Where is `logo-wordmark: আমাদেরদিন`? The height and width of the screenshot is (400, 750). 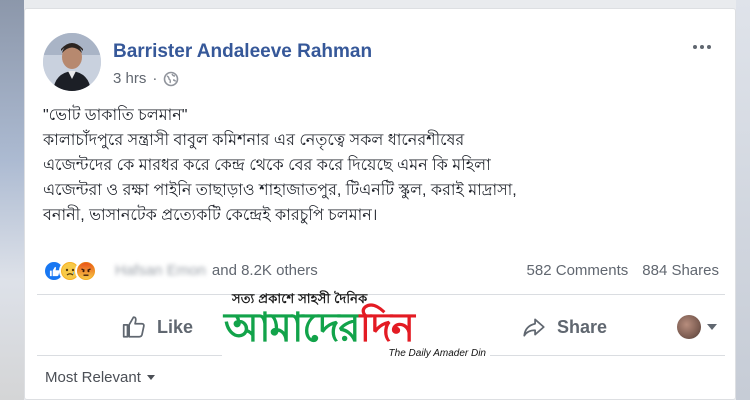 logo-wordmark: আমাদেরদিন is located at coordinates (319, 328).